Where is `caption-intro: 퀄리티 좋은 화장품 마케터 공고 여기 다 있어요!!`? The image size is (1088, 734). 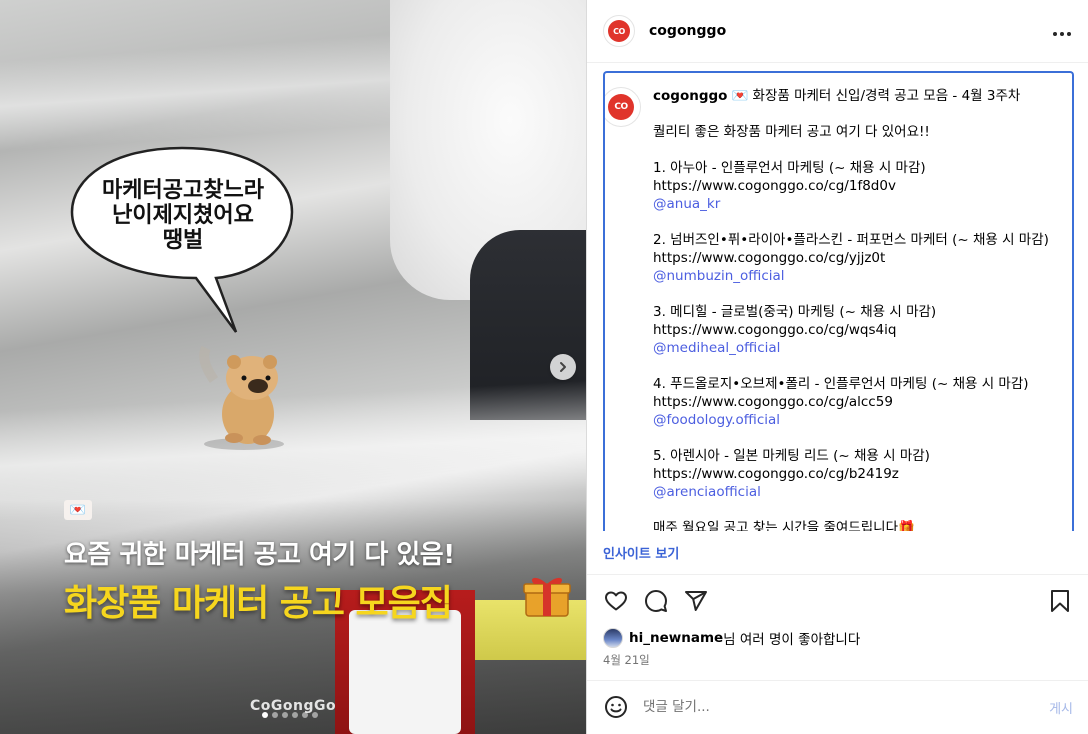
caption-intro: 퀄리티 좋은 화장품 마케터 공고 여기 다 있어요!! is located at coordinates (791, 132).